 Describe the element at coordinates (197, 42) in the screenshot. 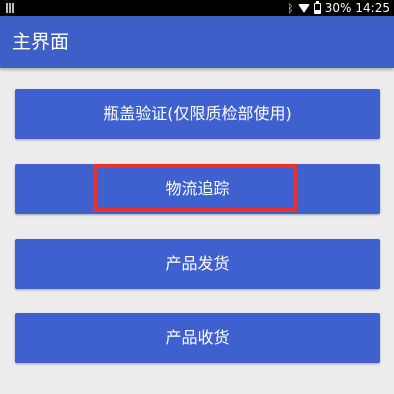

I see `app-bar: 主界面` at that location.